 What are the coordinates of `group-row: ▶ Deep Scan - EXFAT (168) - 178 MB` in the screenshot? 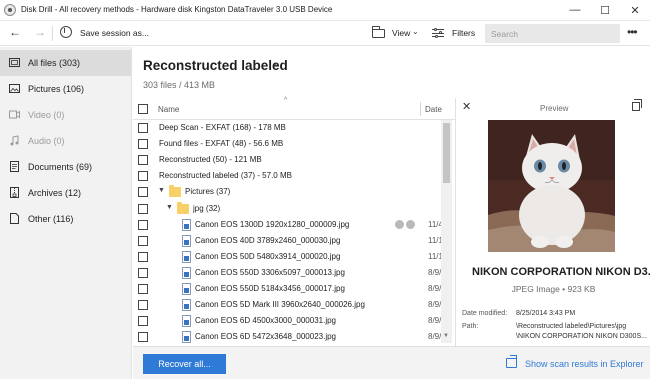 It's located at (287, 128).